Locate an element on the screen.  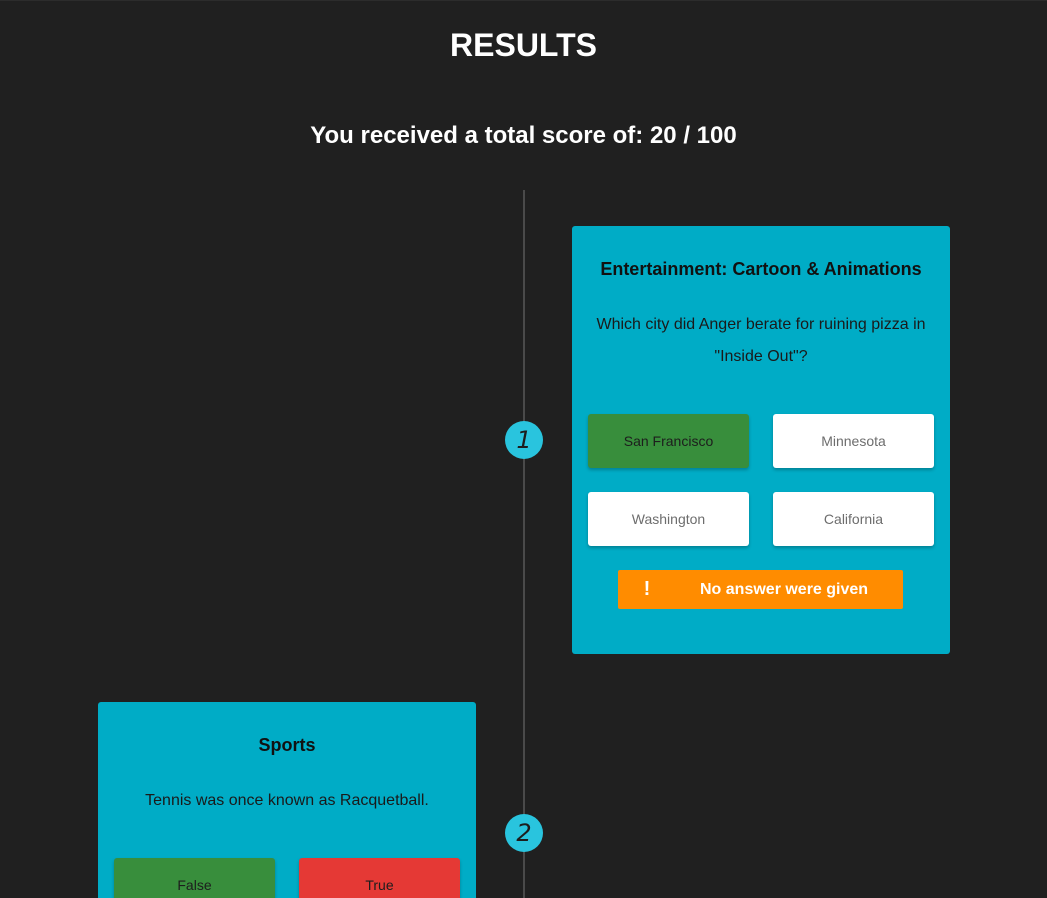
answer-option-san-francisco: San Francisco is located at coordinates (668, 441).